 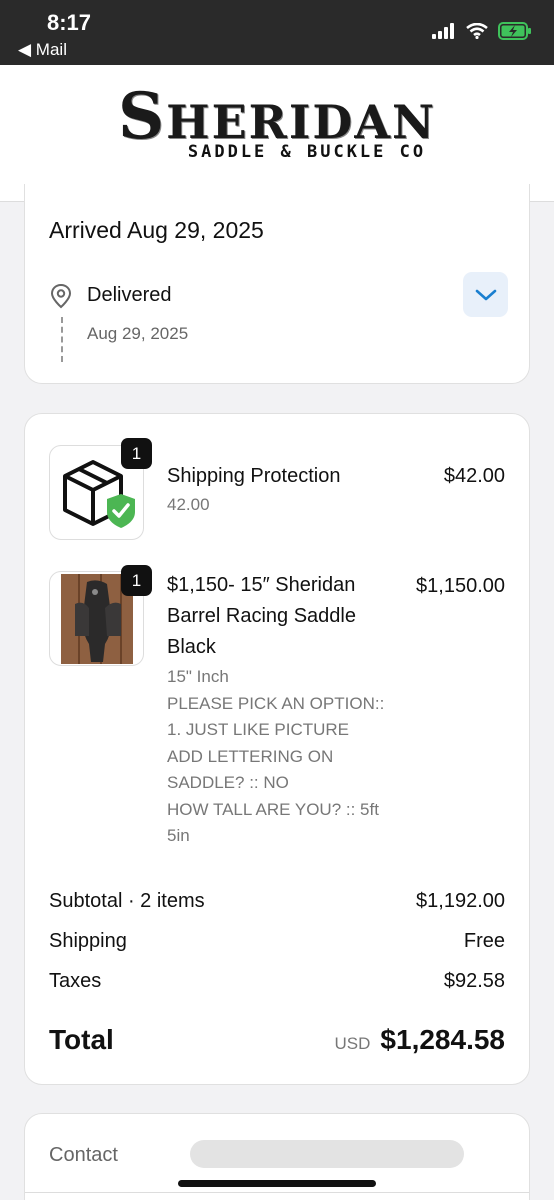 I want to click on item-detail: 1. JUST LIKE PICTURE, so click(x=258, y=729).